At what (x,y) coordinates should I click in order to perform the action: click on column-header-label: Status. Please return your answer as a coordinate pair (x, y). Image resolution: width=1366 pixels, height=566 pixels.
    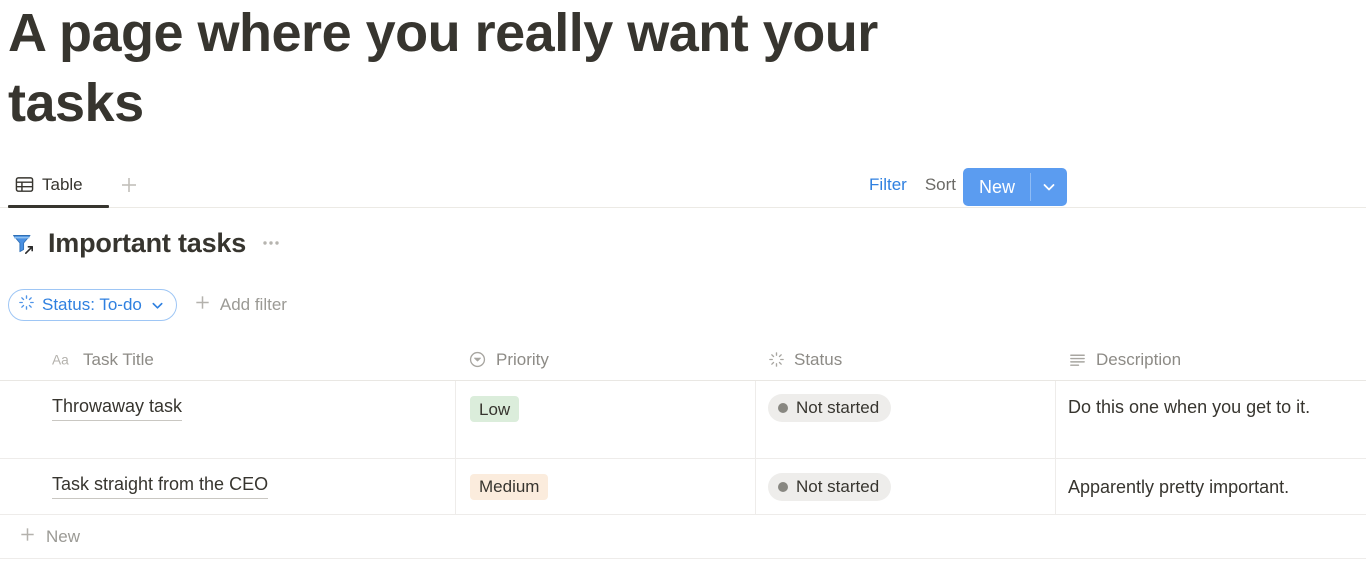
    Looking at the image, I should click on (818, 359).